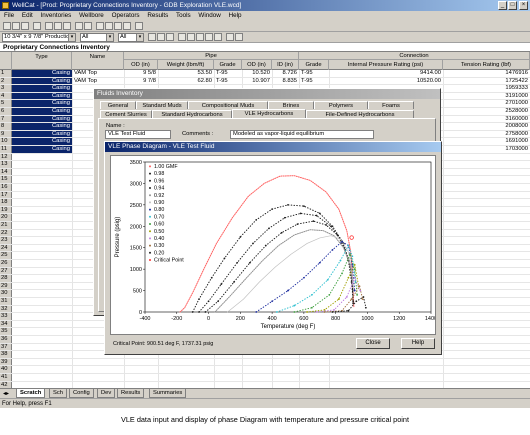 Image resolution: width=530 pixels, height=435 pixels. What do you see at coordinates (16, 26) in the screenshot?
I see `open-icon` at bounding box center [16, 26].